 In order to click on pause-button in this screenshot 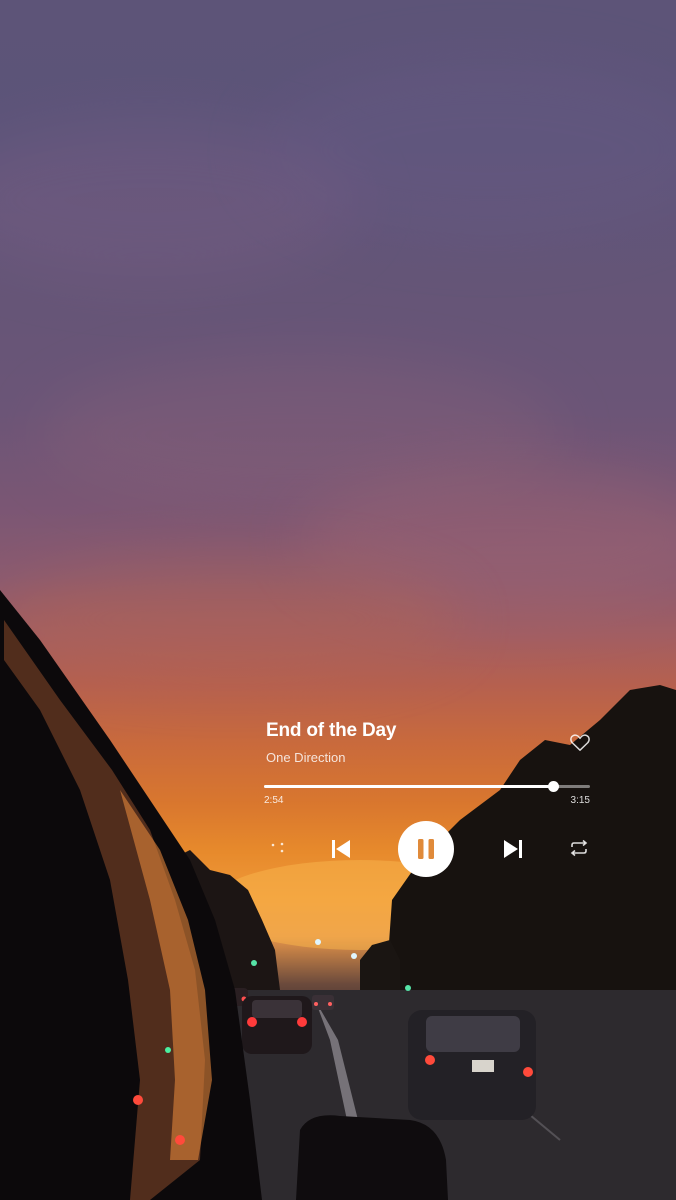, I will do `click(426, 849)`.